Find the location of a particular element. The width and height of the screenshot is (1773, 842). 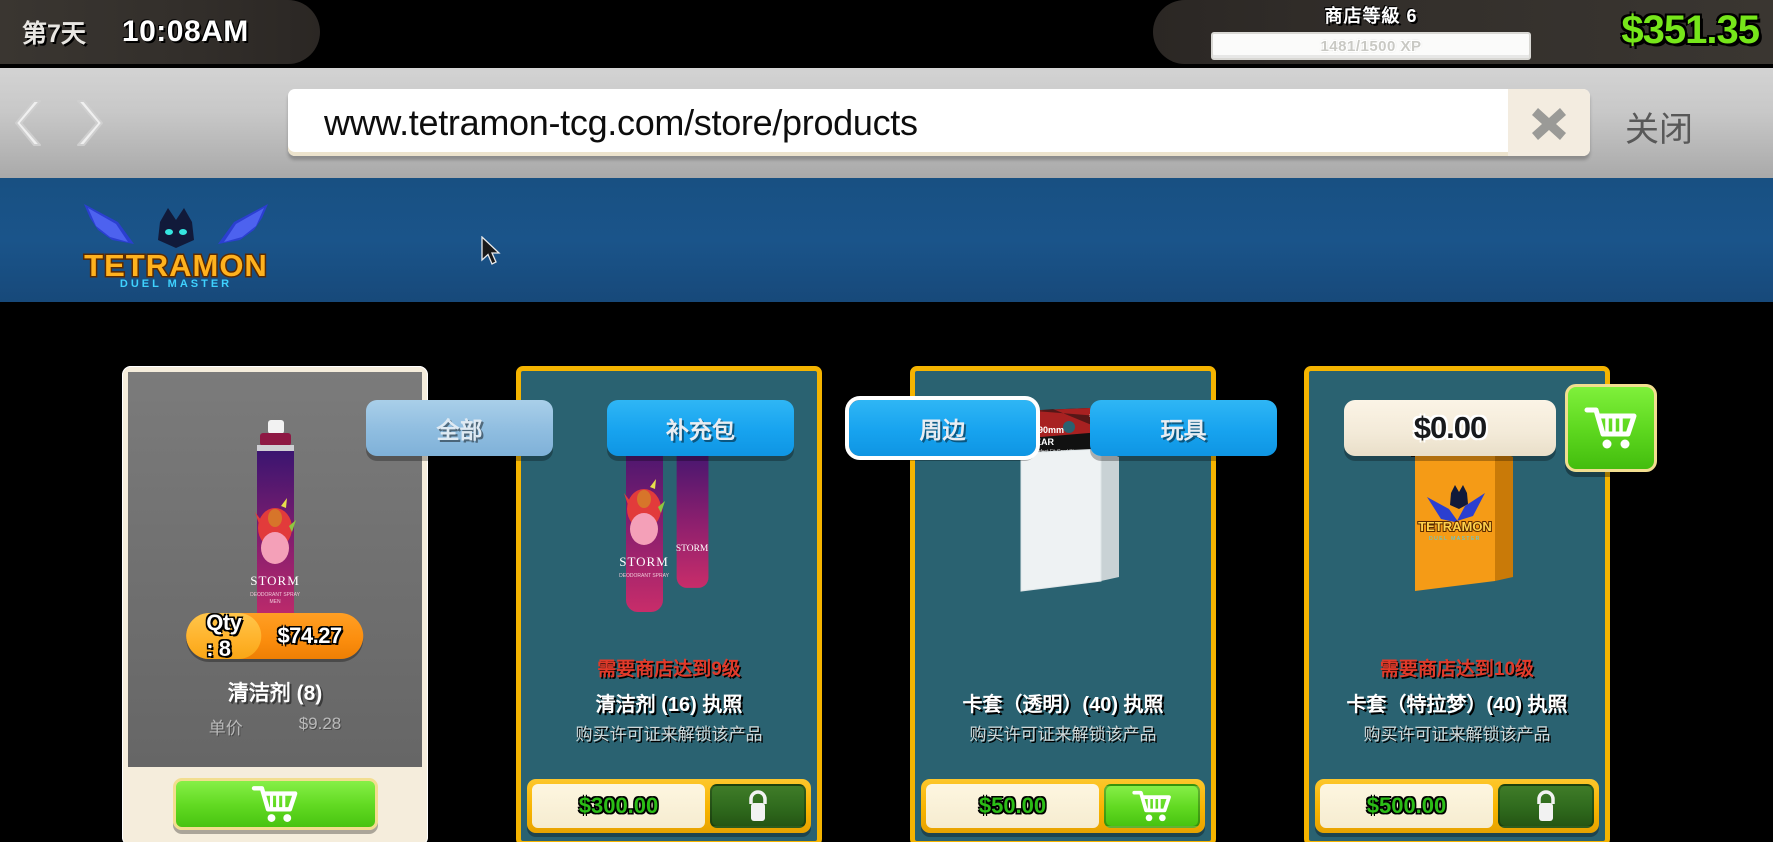

unit-price-label: 单价 is located at coordinates (225, 728).